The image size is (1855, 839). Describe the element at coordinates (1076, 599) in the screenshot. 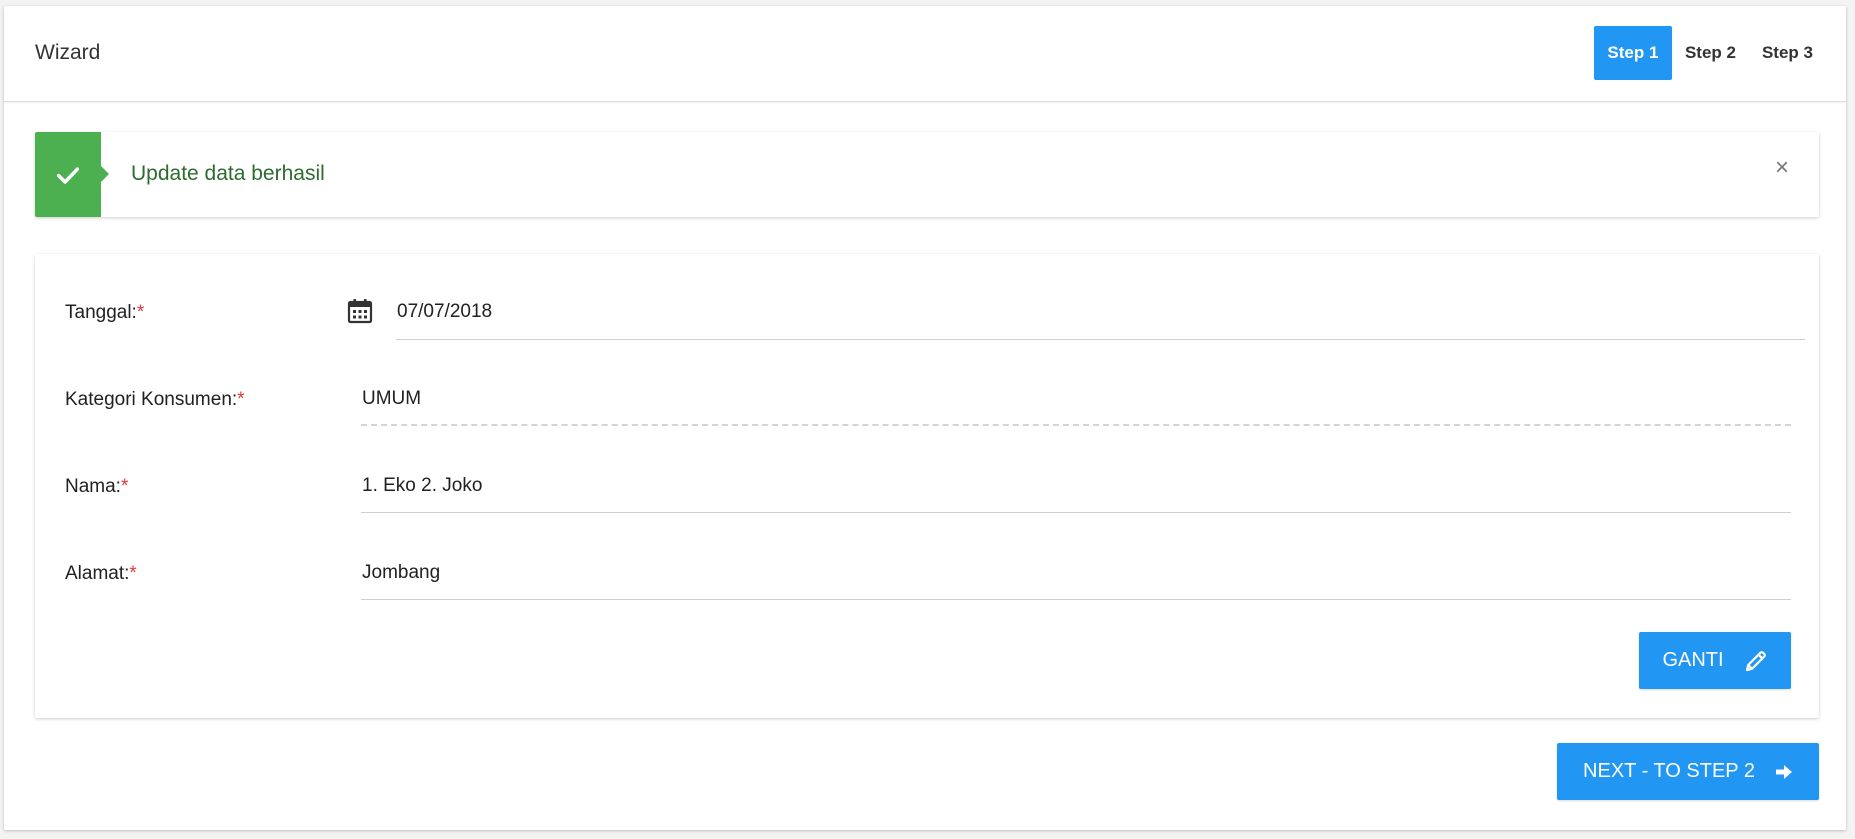

I see `alamat-underline` at that location.